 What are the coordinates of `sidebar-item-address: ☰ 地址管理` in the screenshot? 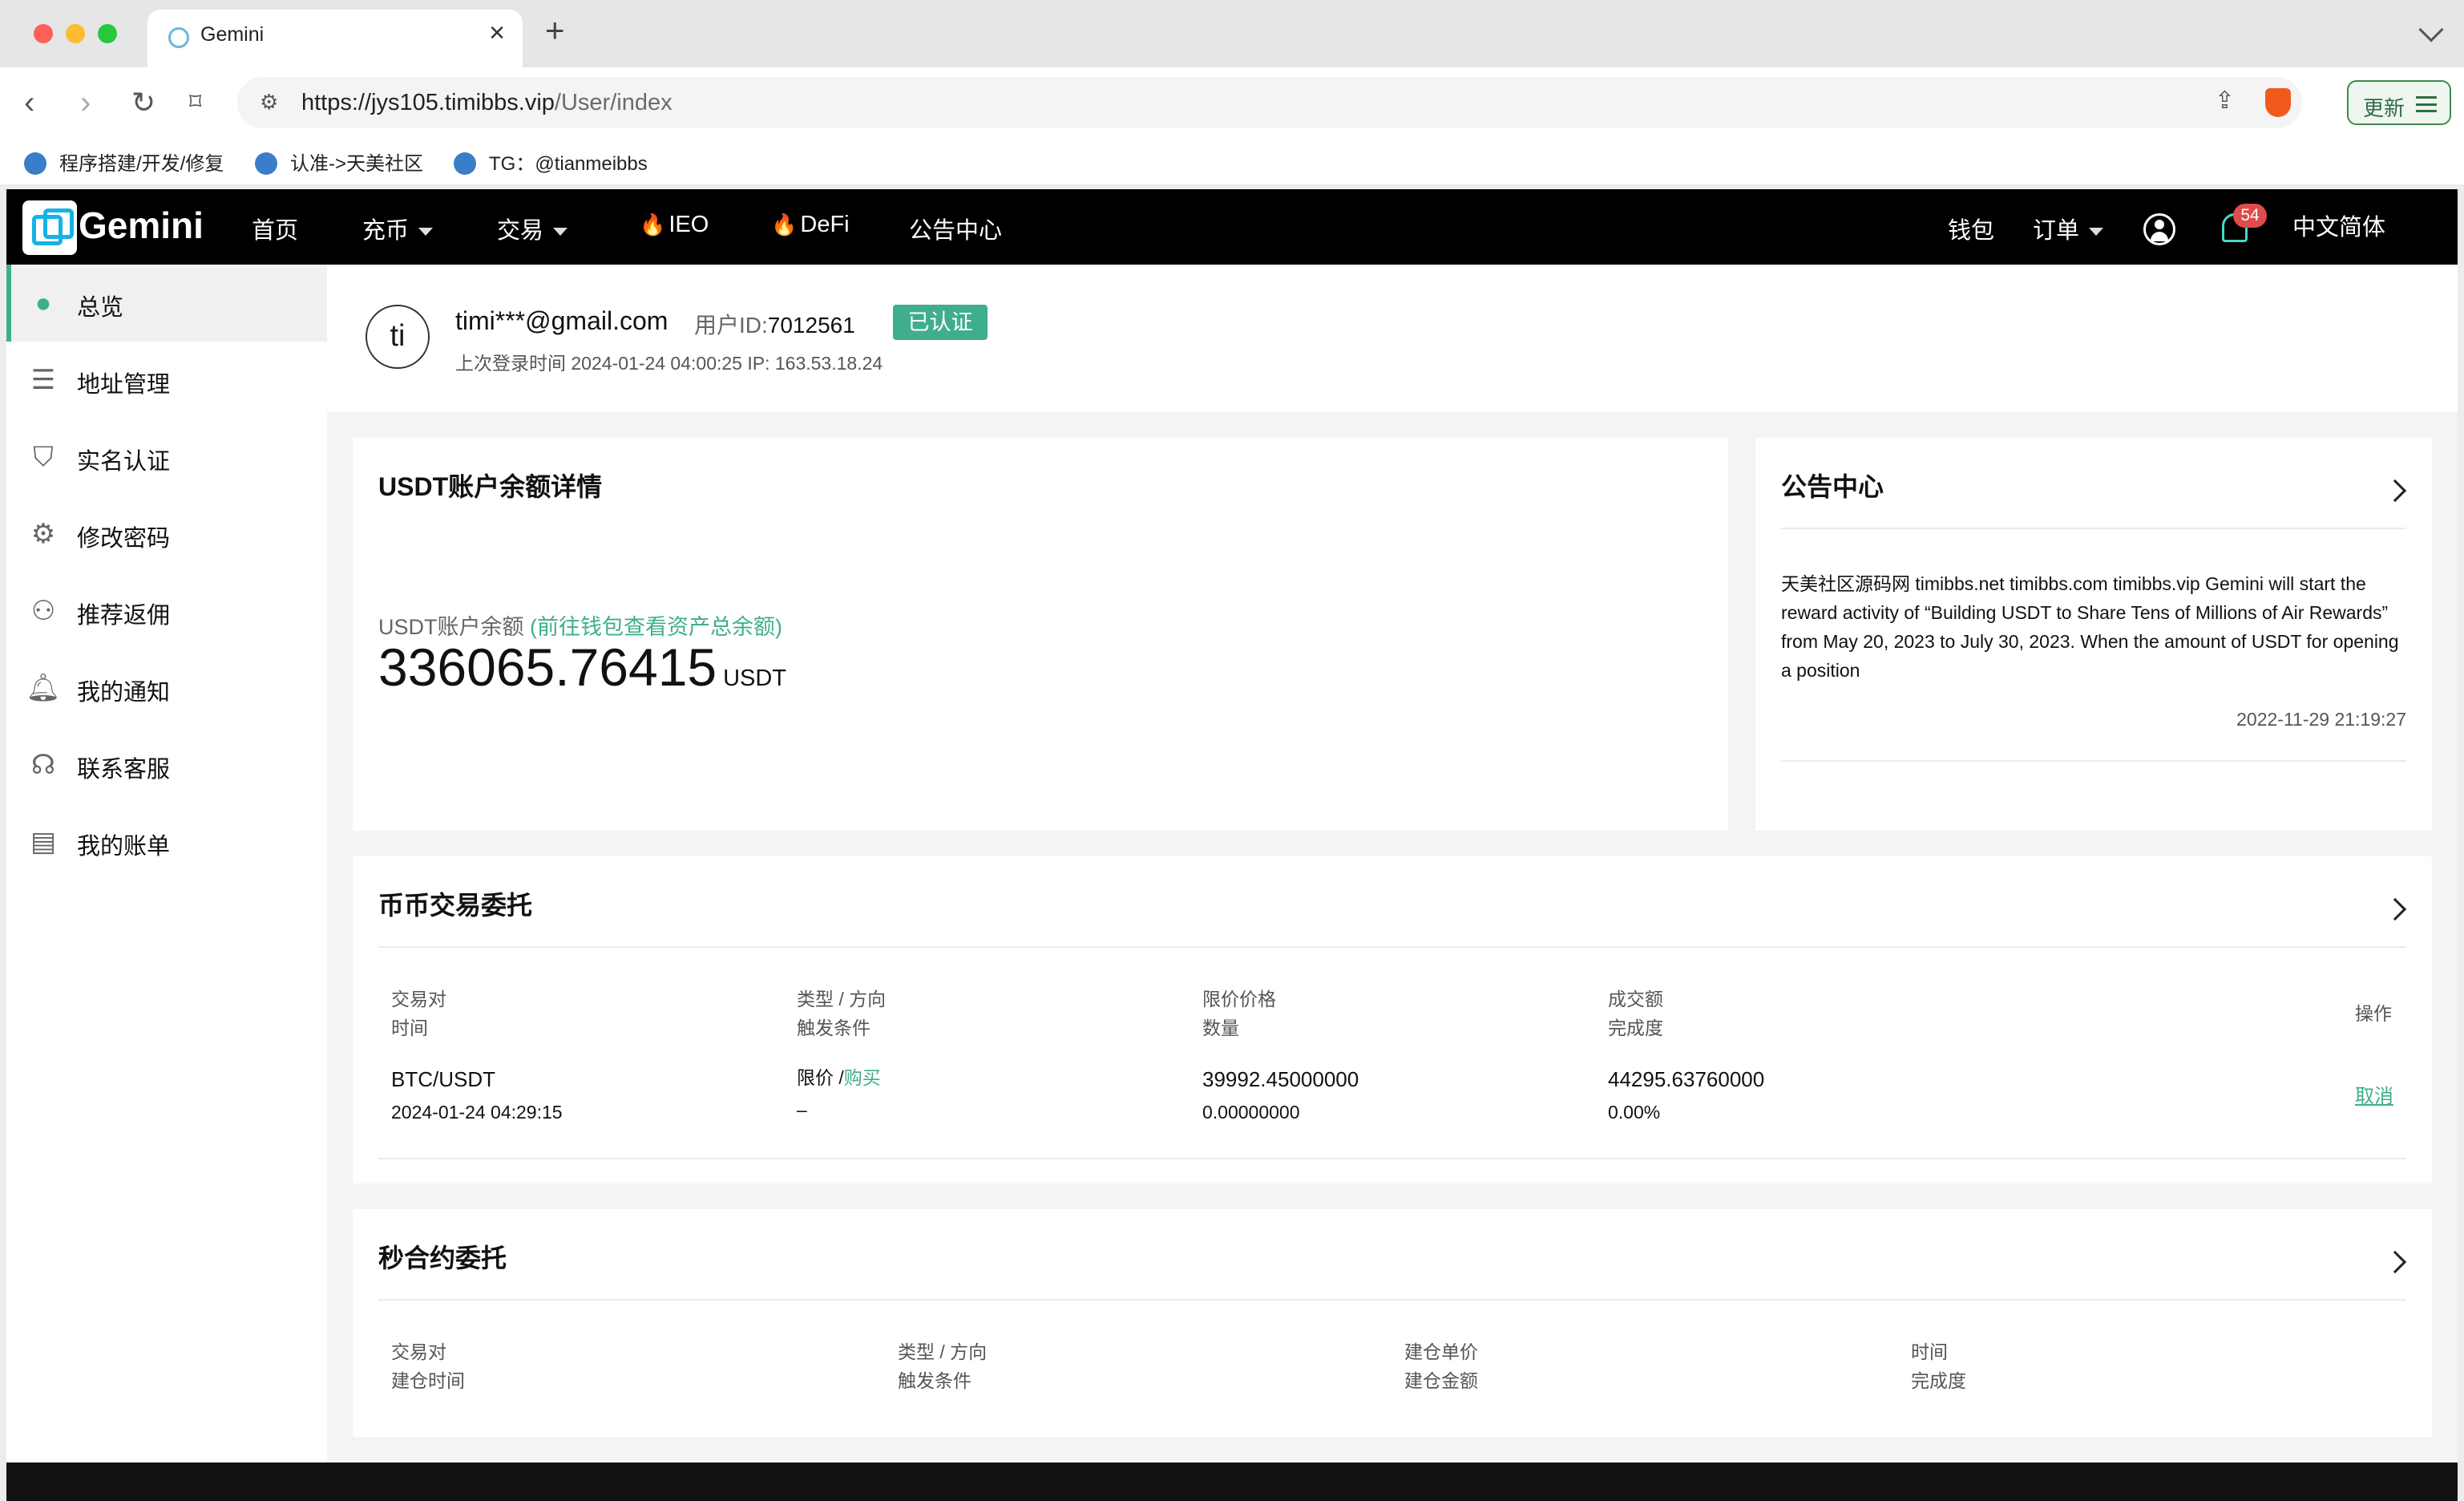 It's located at (167, 380).